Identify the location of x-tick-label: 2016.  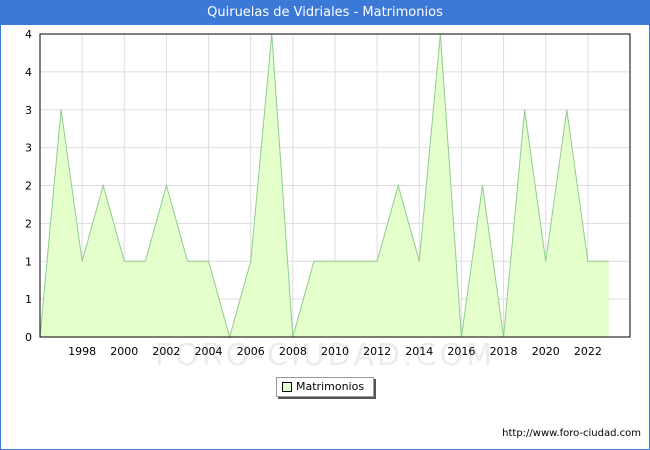
(461, 351).